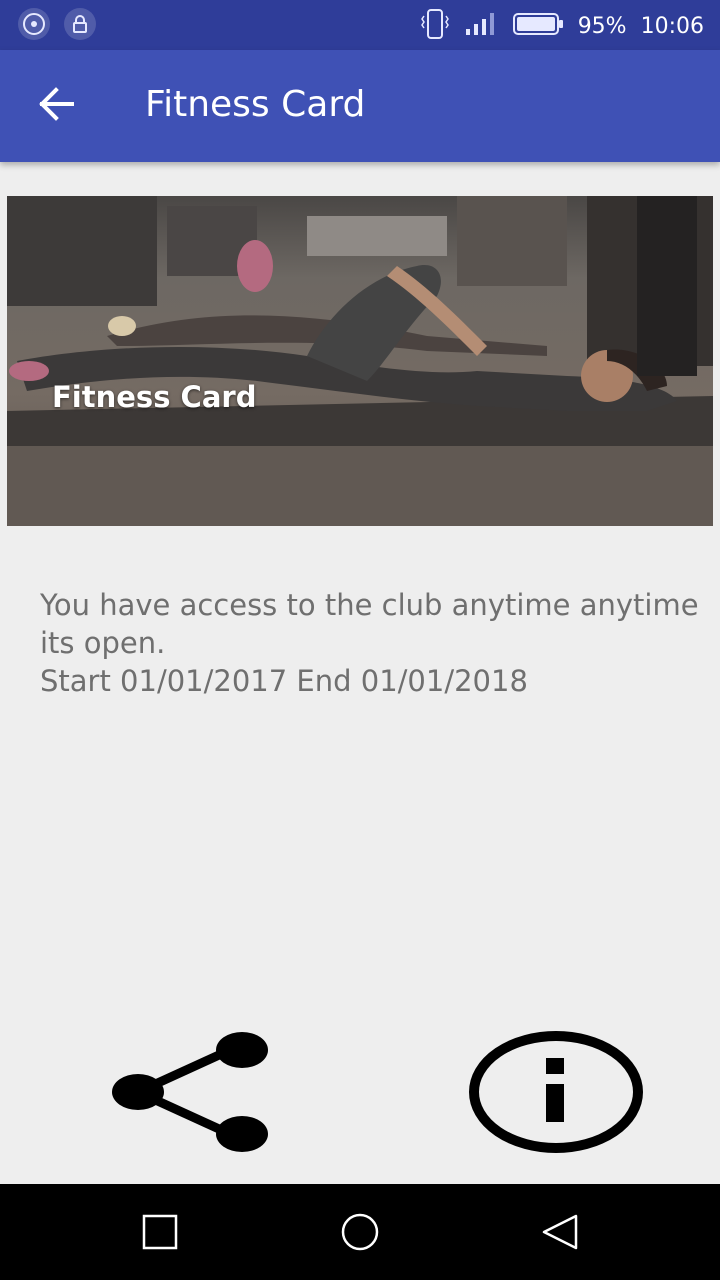 This screenshot has height=1280, width=720. I want to click on page-title: Fitness Card, so click(255, 104).